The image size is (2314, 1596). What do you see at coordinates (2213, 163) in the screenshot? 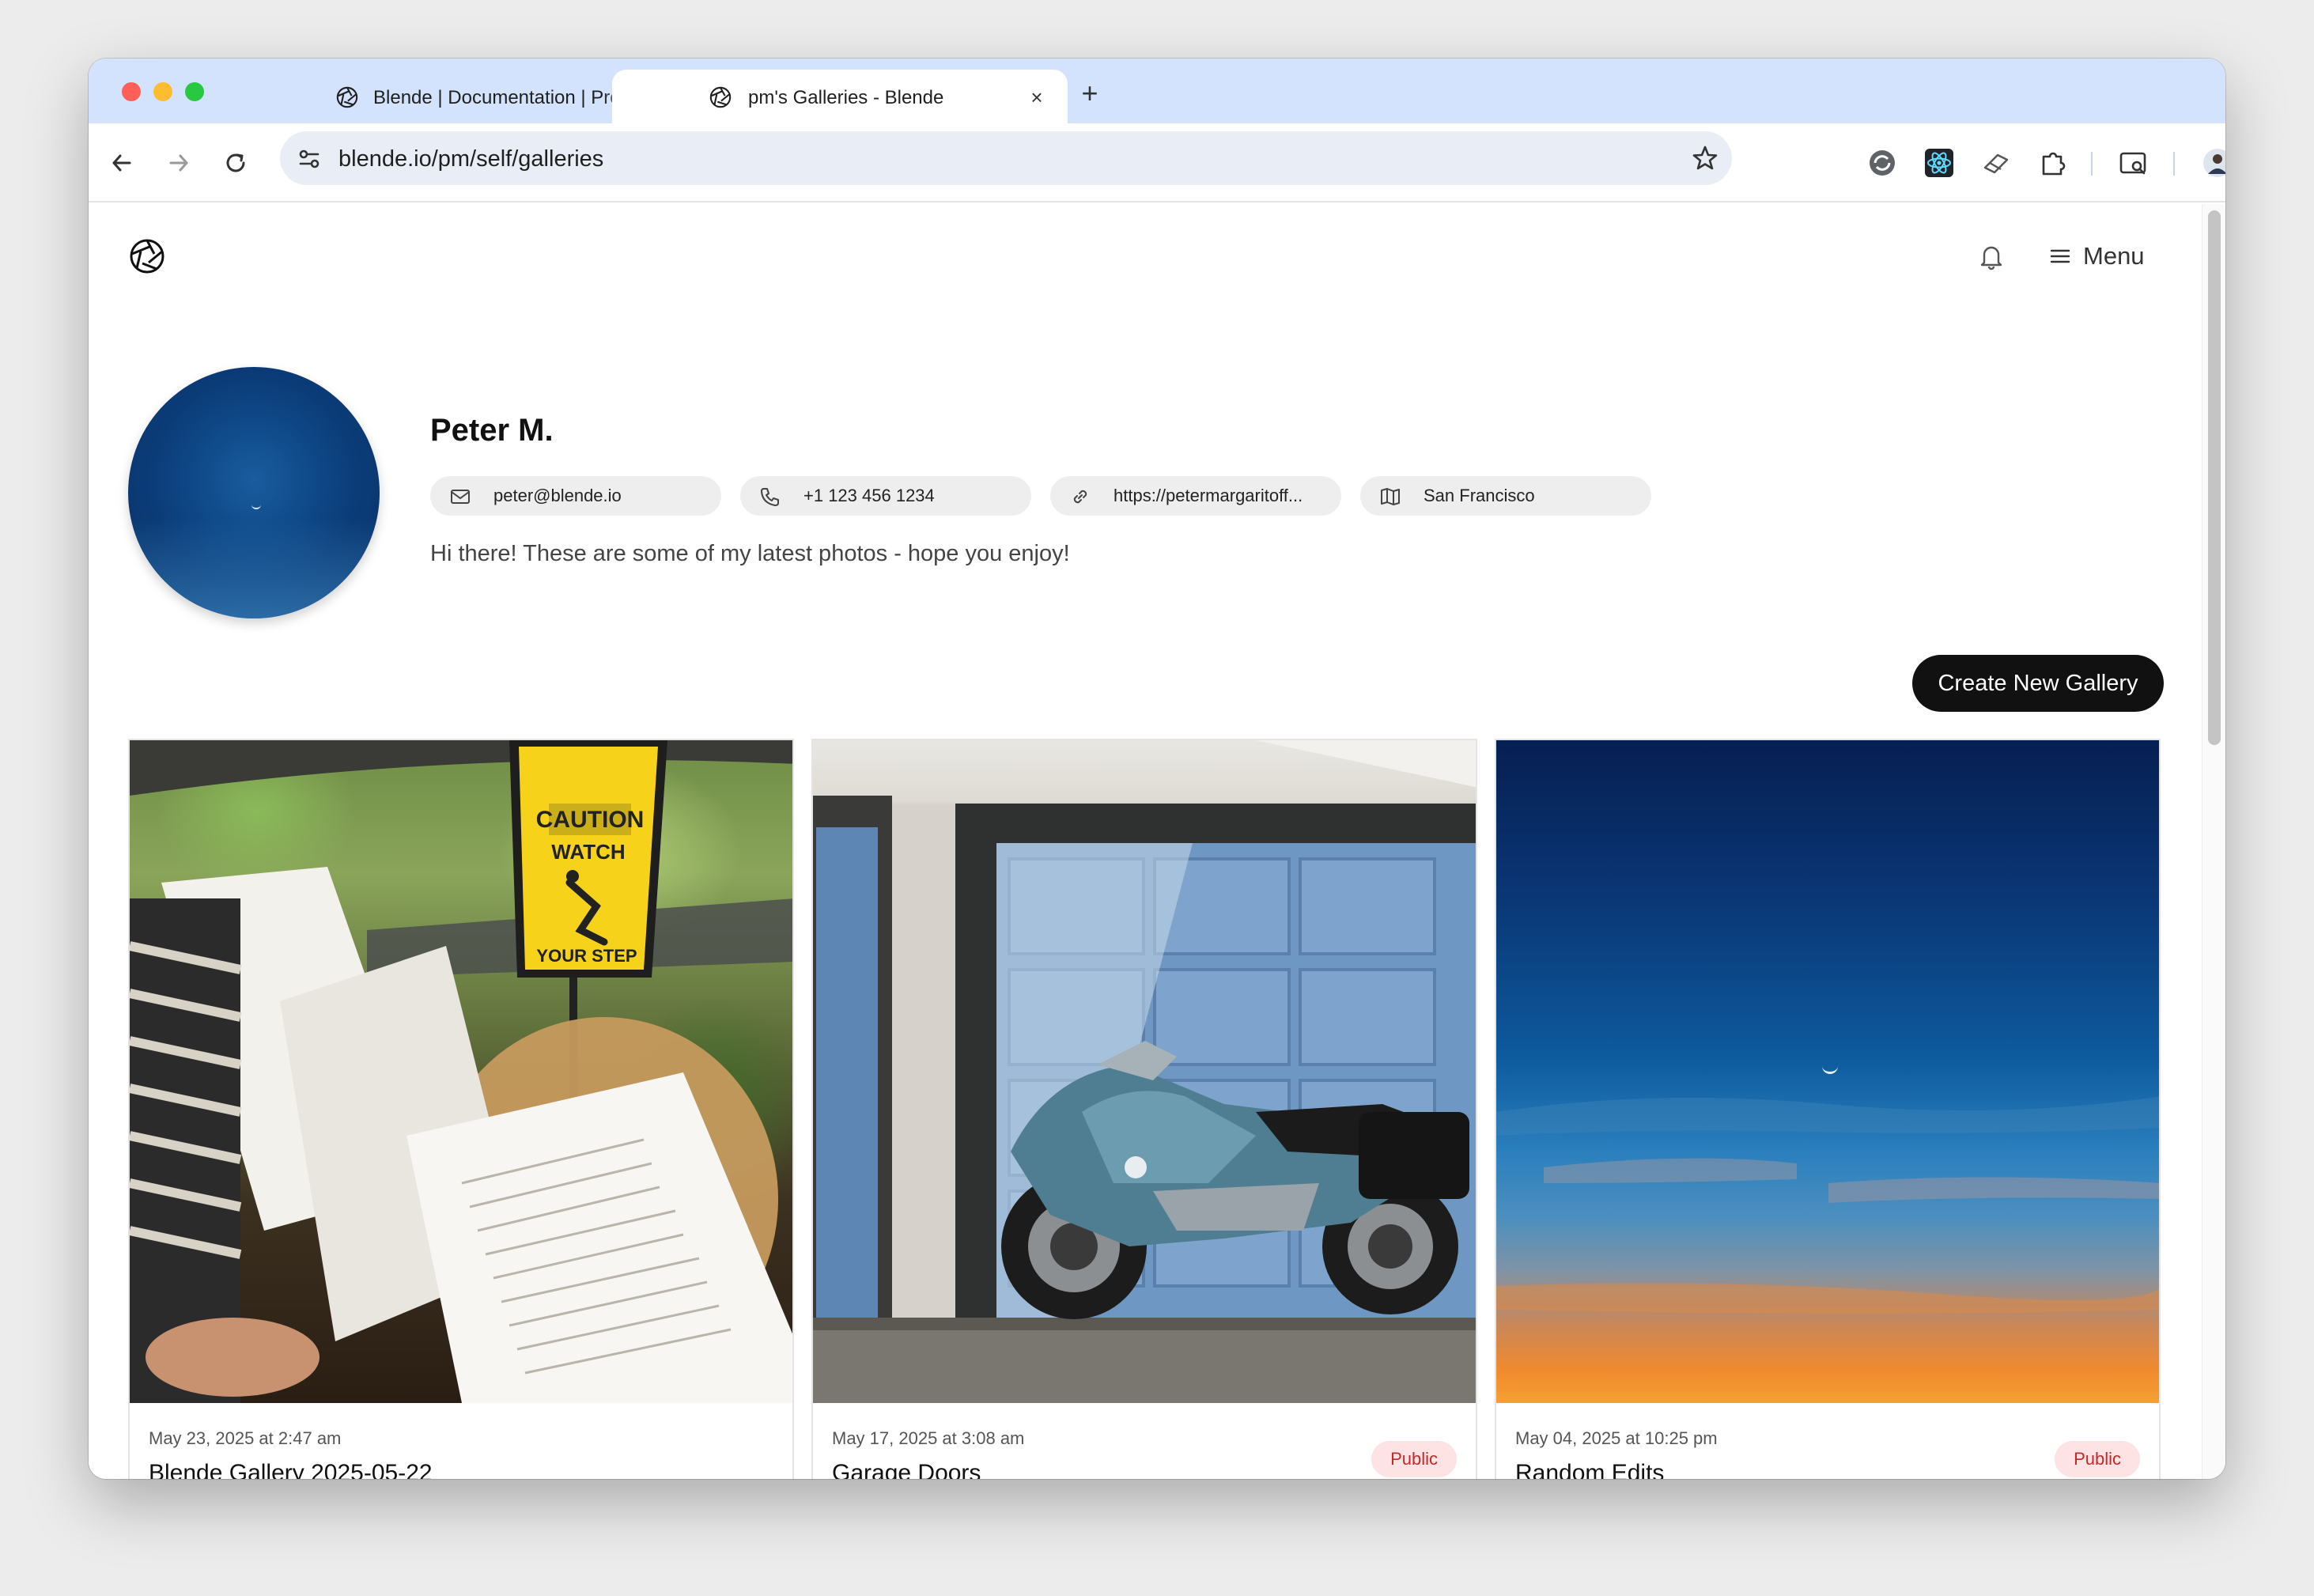
I see `profile-avatar-icon` at bounding box center [2213, 163].